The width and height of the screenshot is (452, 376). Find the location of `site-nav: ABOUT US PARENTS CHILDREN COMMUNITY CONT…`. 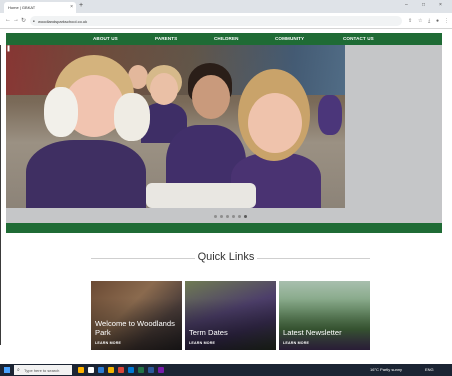

site-nav: ABOUT US PARENTS CHILDREN COMMUNITY CONT… is located at coordinates (224, 39).